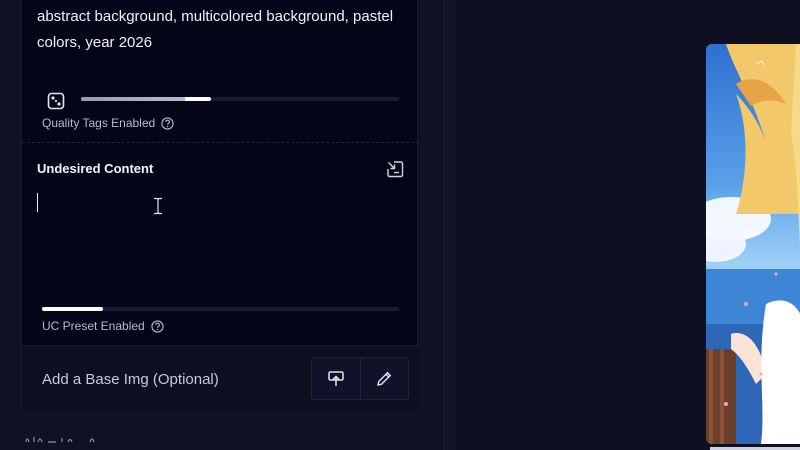 Image resolution: width=800 pixels, height=450 pixels. I want to click on quality-tags-label: Quality Tags Enabled, so click(108, 123).